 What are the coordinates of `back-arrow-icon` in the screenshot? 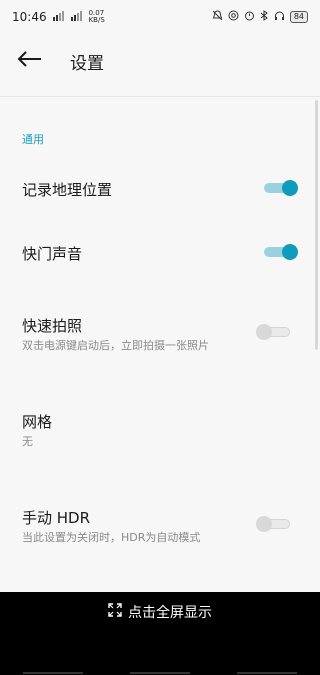 It's located at (30, 61).